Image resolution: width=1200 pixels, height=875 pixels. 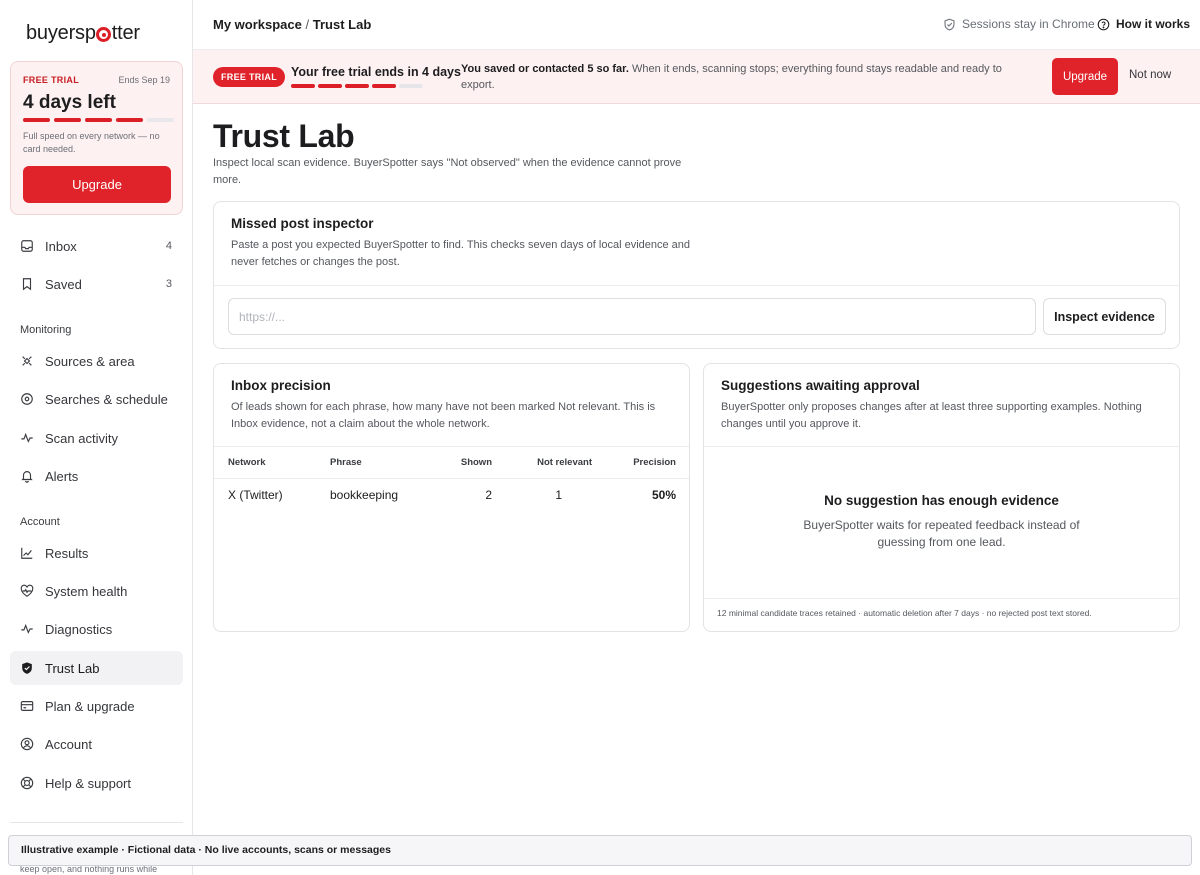 What do you see at coordinates (106, 399) in the screenshot?
I see `sidebar-item-label: Searches & schedule` at bounding box center [106, 399].